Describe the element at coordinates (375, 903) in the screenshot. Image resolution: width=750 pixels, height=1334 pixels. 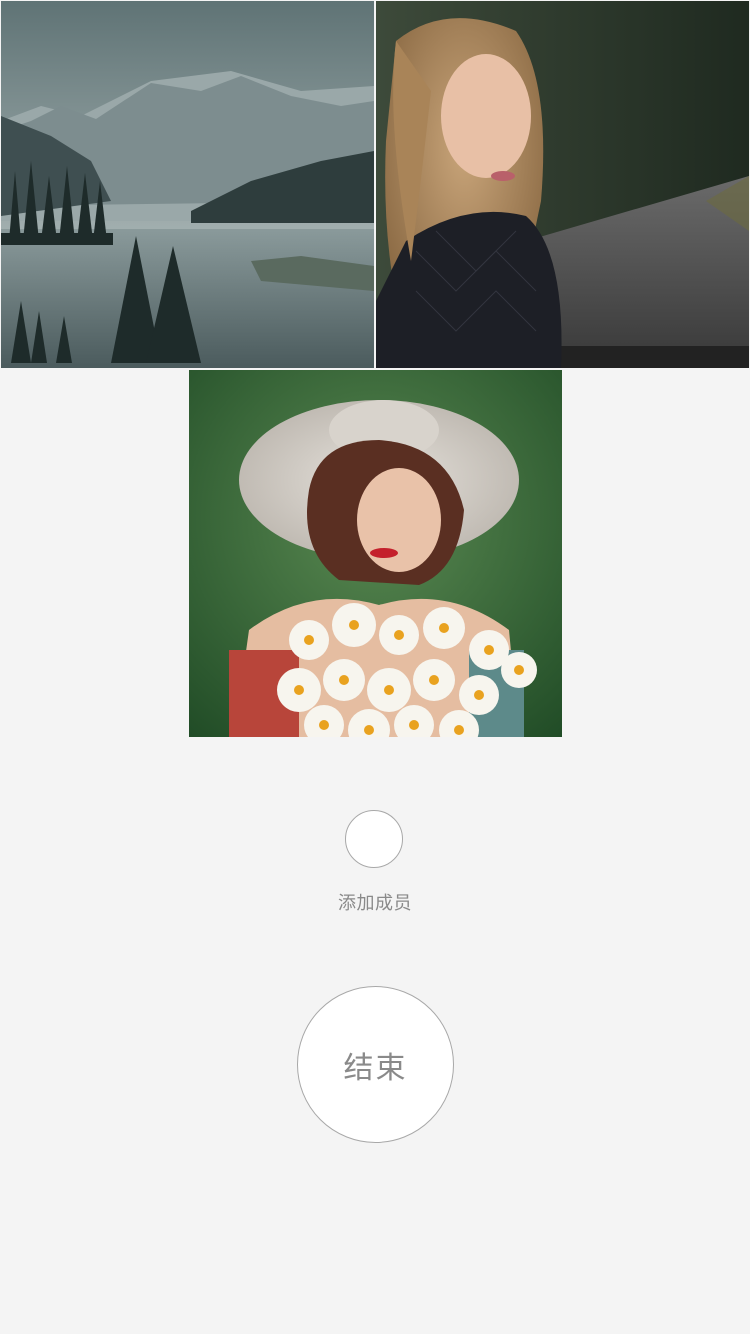
I see `add-member-label: 添加成员` at that location.